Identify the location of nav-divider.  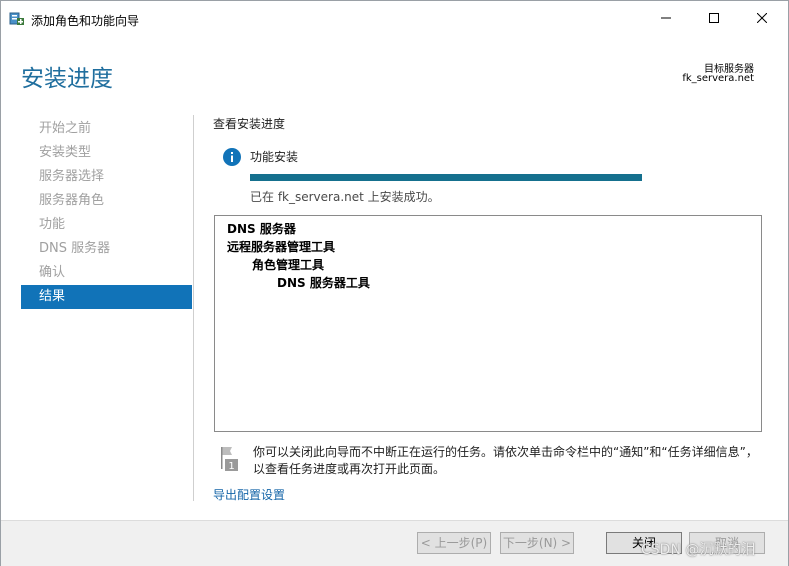
(193, 308).